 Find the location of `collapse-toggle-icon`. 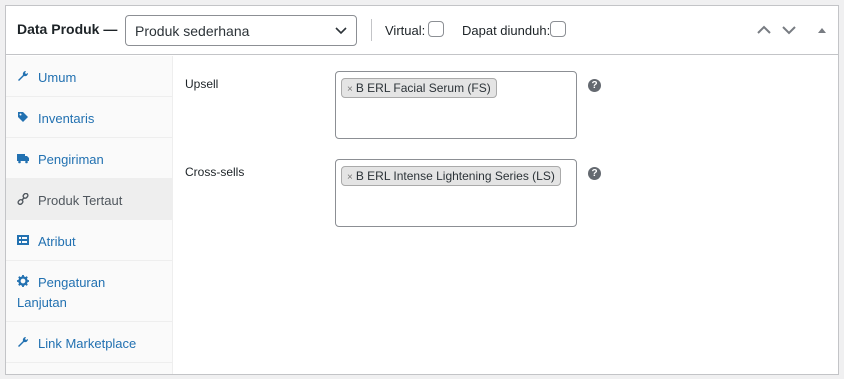

collapse-toggle-icon is located at coordinates (822, 30).